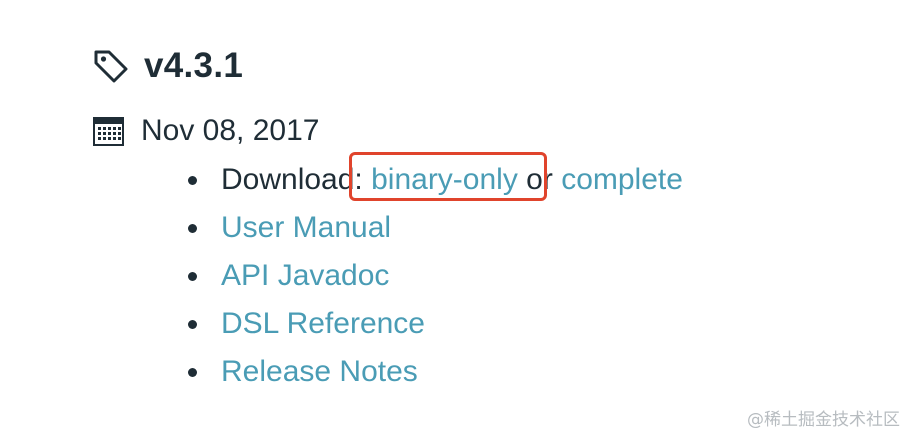 This screenshot has width=914, height=444. I want to click on download-separator: or, so click(539, 179).